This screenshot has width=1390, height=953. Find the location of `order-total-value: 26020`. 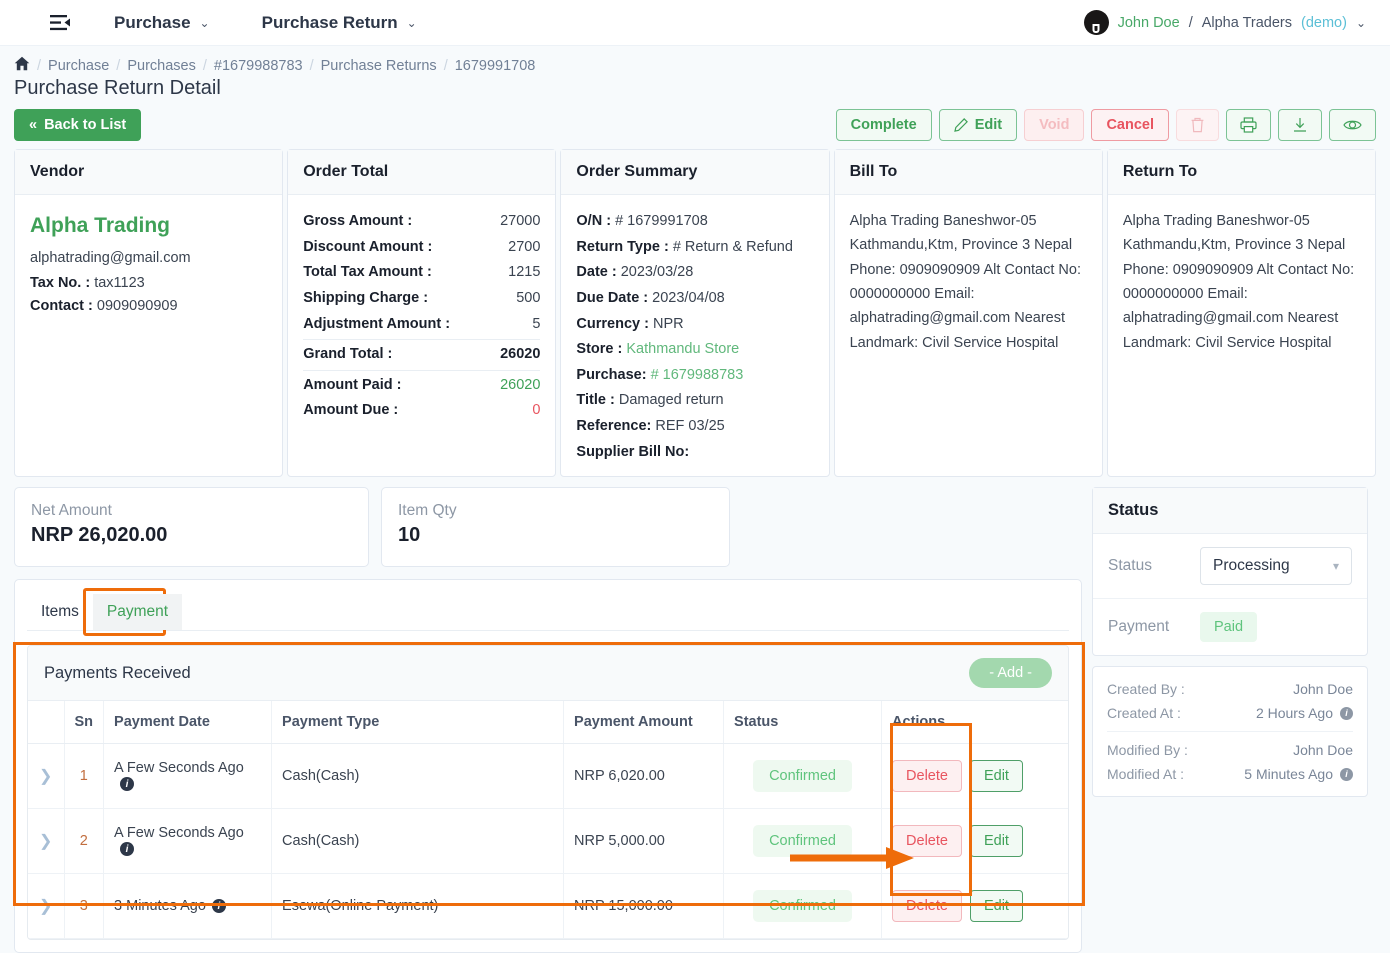

order-total-value: 26020 is located at coordinates (520, 384).